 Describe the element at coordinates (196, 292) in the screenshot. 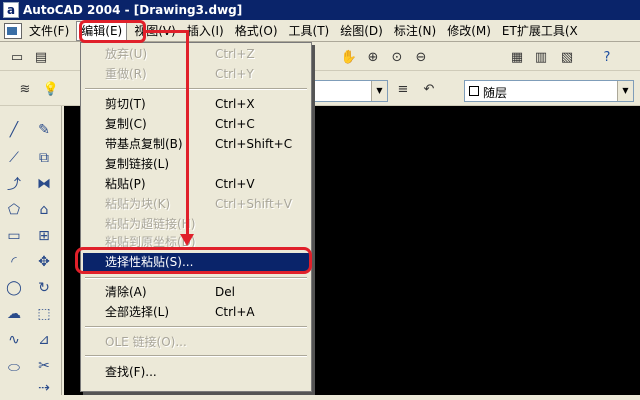

I see `menu-item-clear: 清除(A) Del` at that location.